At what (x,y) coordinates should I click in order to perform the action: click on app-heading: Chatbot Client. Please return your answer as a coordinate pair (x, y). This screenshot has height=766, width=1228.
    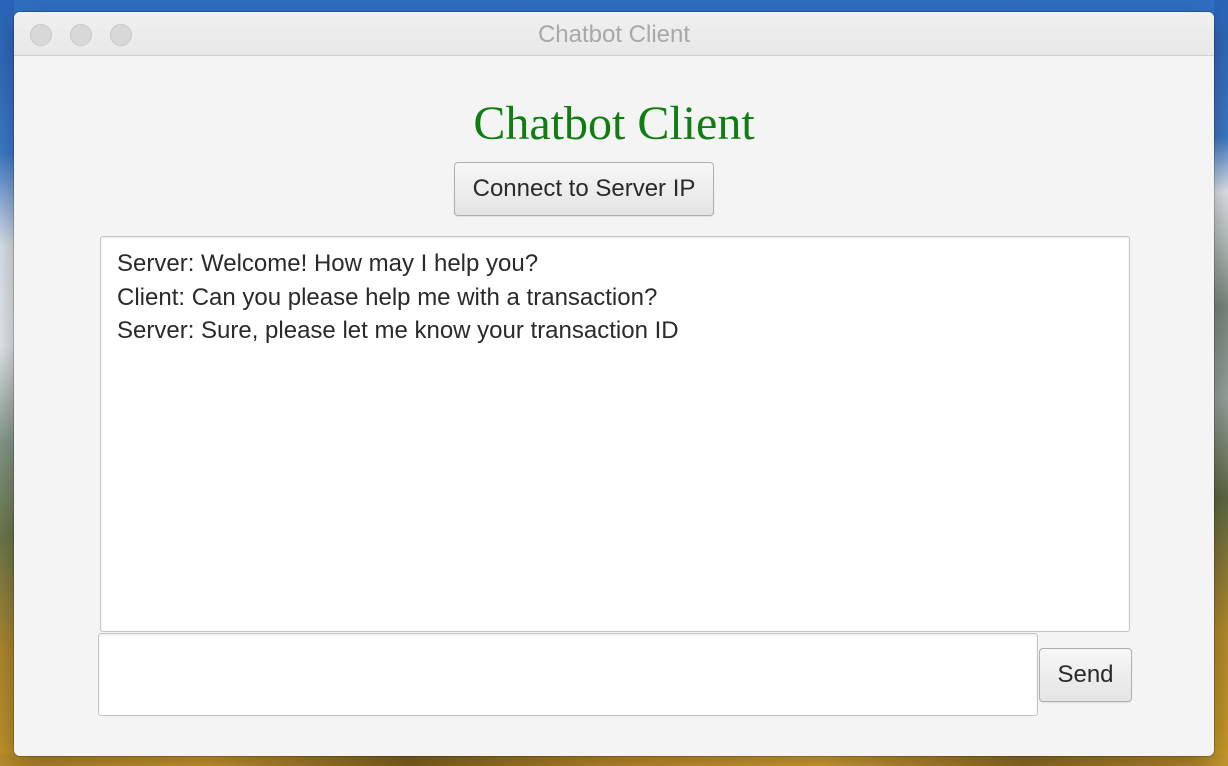
    Looking at the image, I should click on (614, 123).